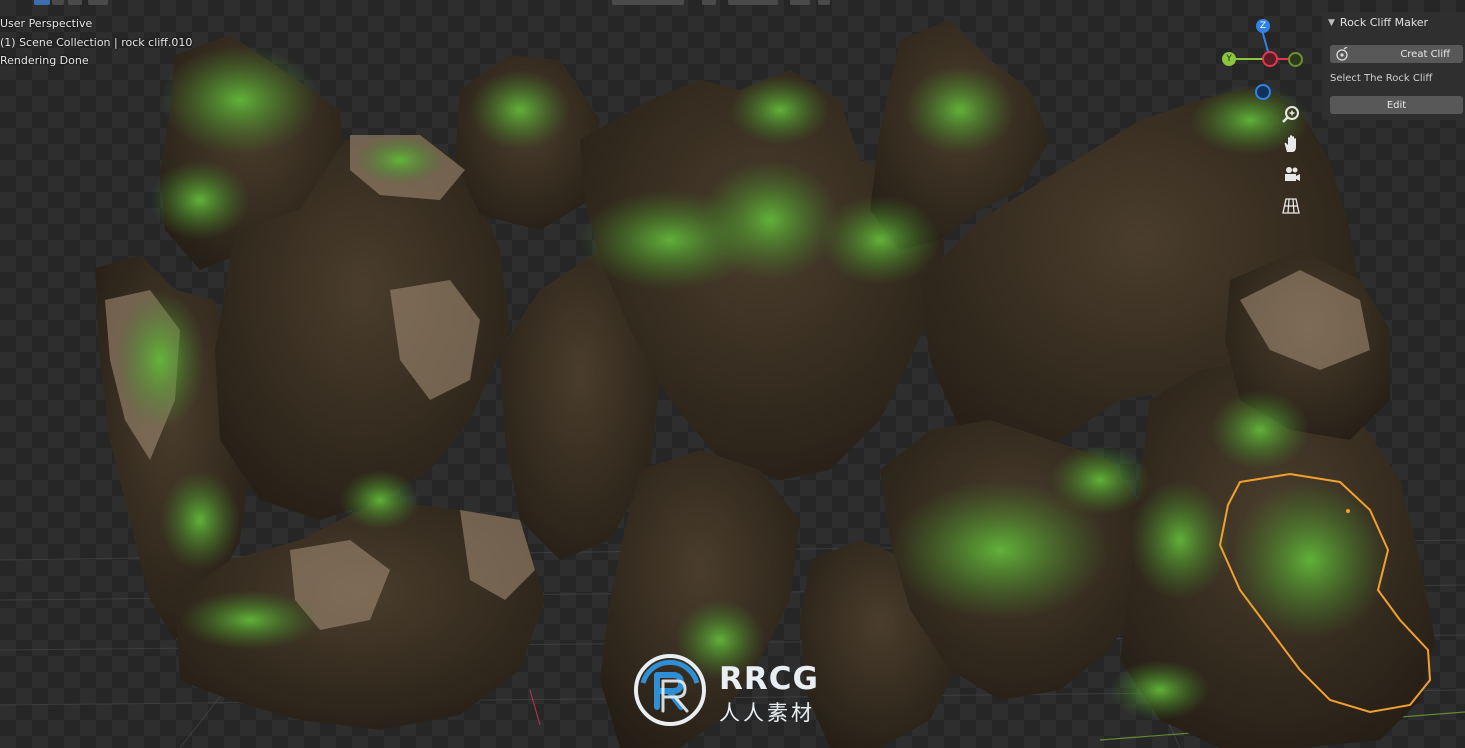 The width and height of the screenshot is (1465, 748). I want to click on zoom-icon, so click(1291, 115).